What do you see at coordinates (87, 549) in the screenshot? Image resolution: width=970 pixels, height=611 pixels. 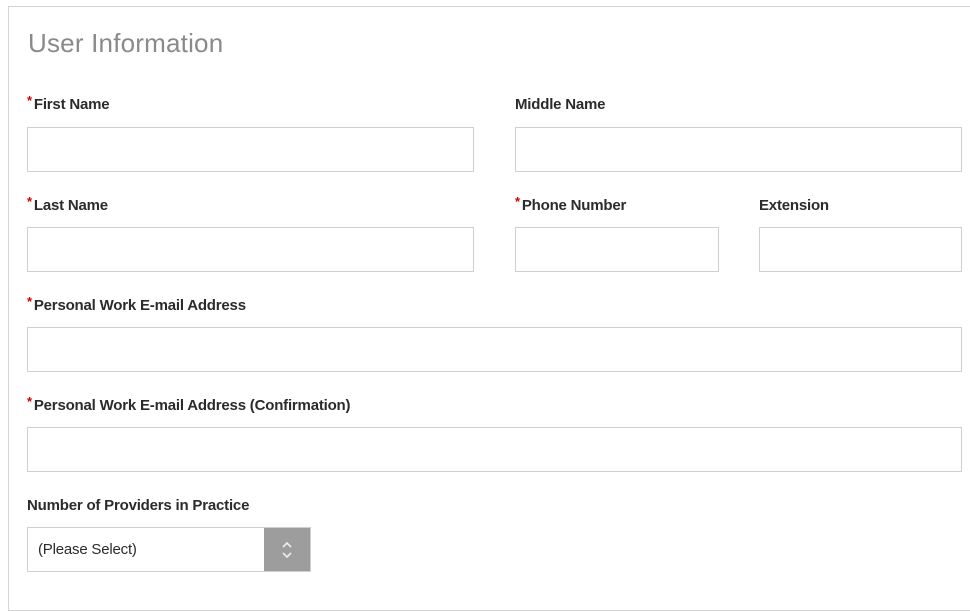 I see `providers-selected-value: (Please Select)` at bounding box center [87, 549].